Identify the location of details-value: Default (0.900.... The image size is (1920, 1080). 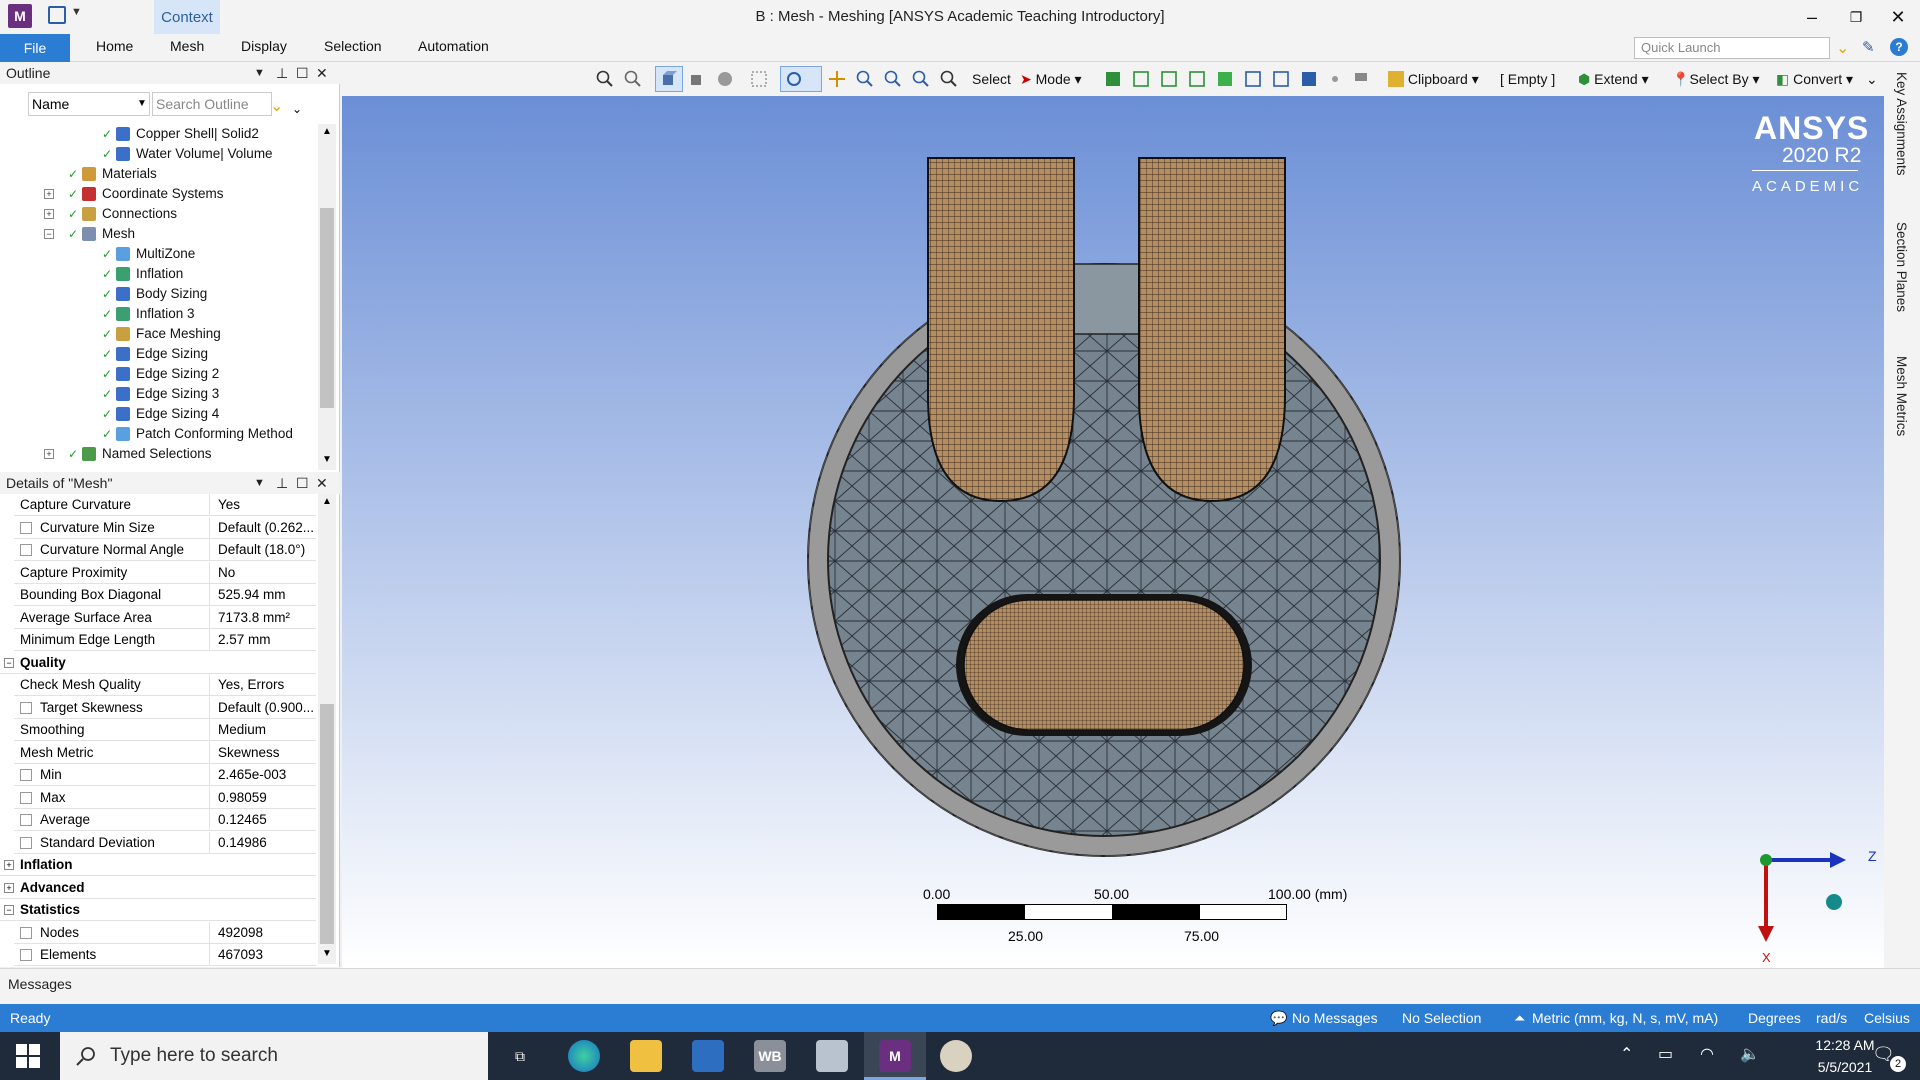
(264, 708).